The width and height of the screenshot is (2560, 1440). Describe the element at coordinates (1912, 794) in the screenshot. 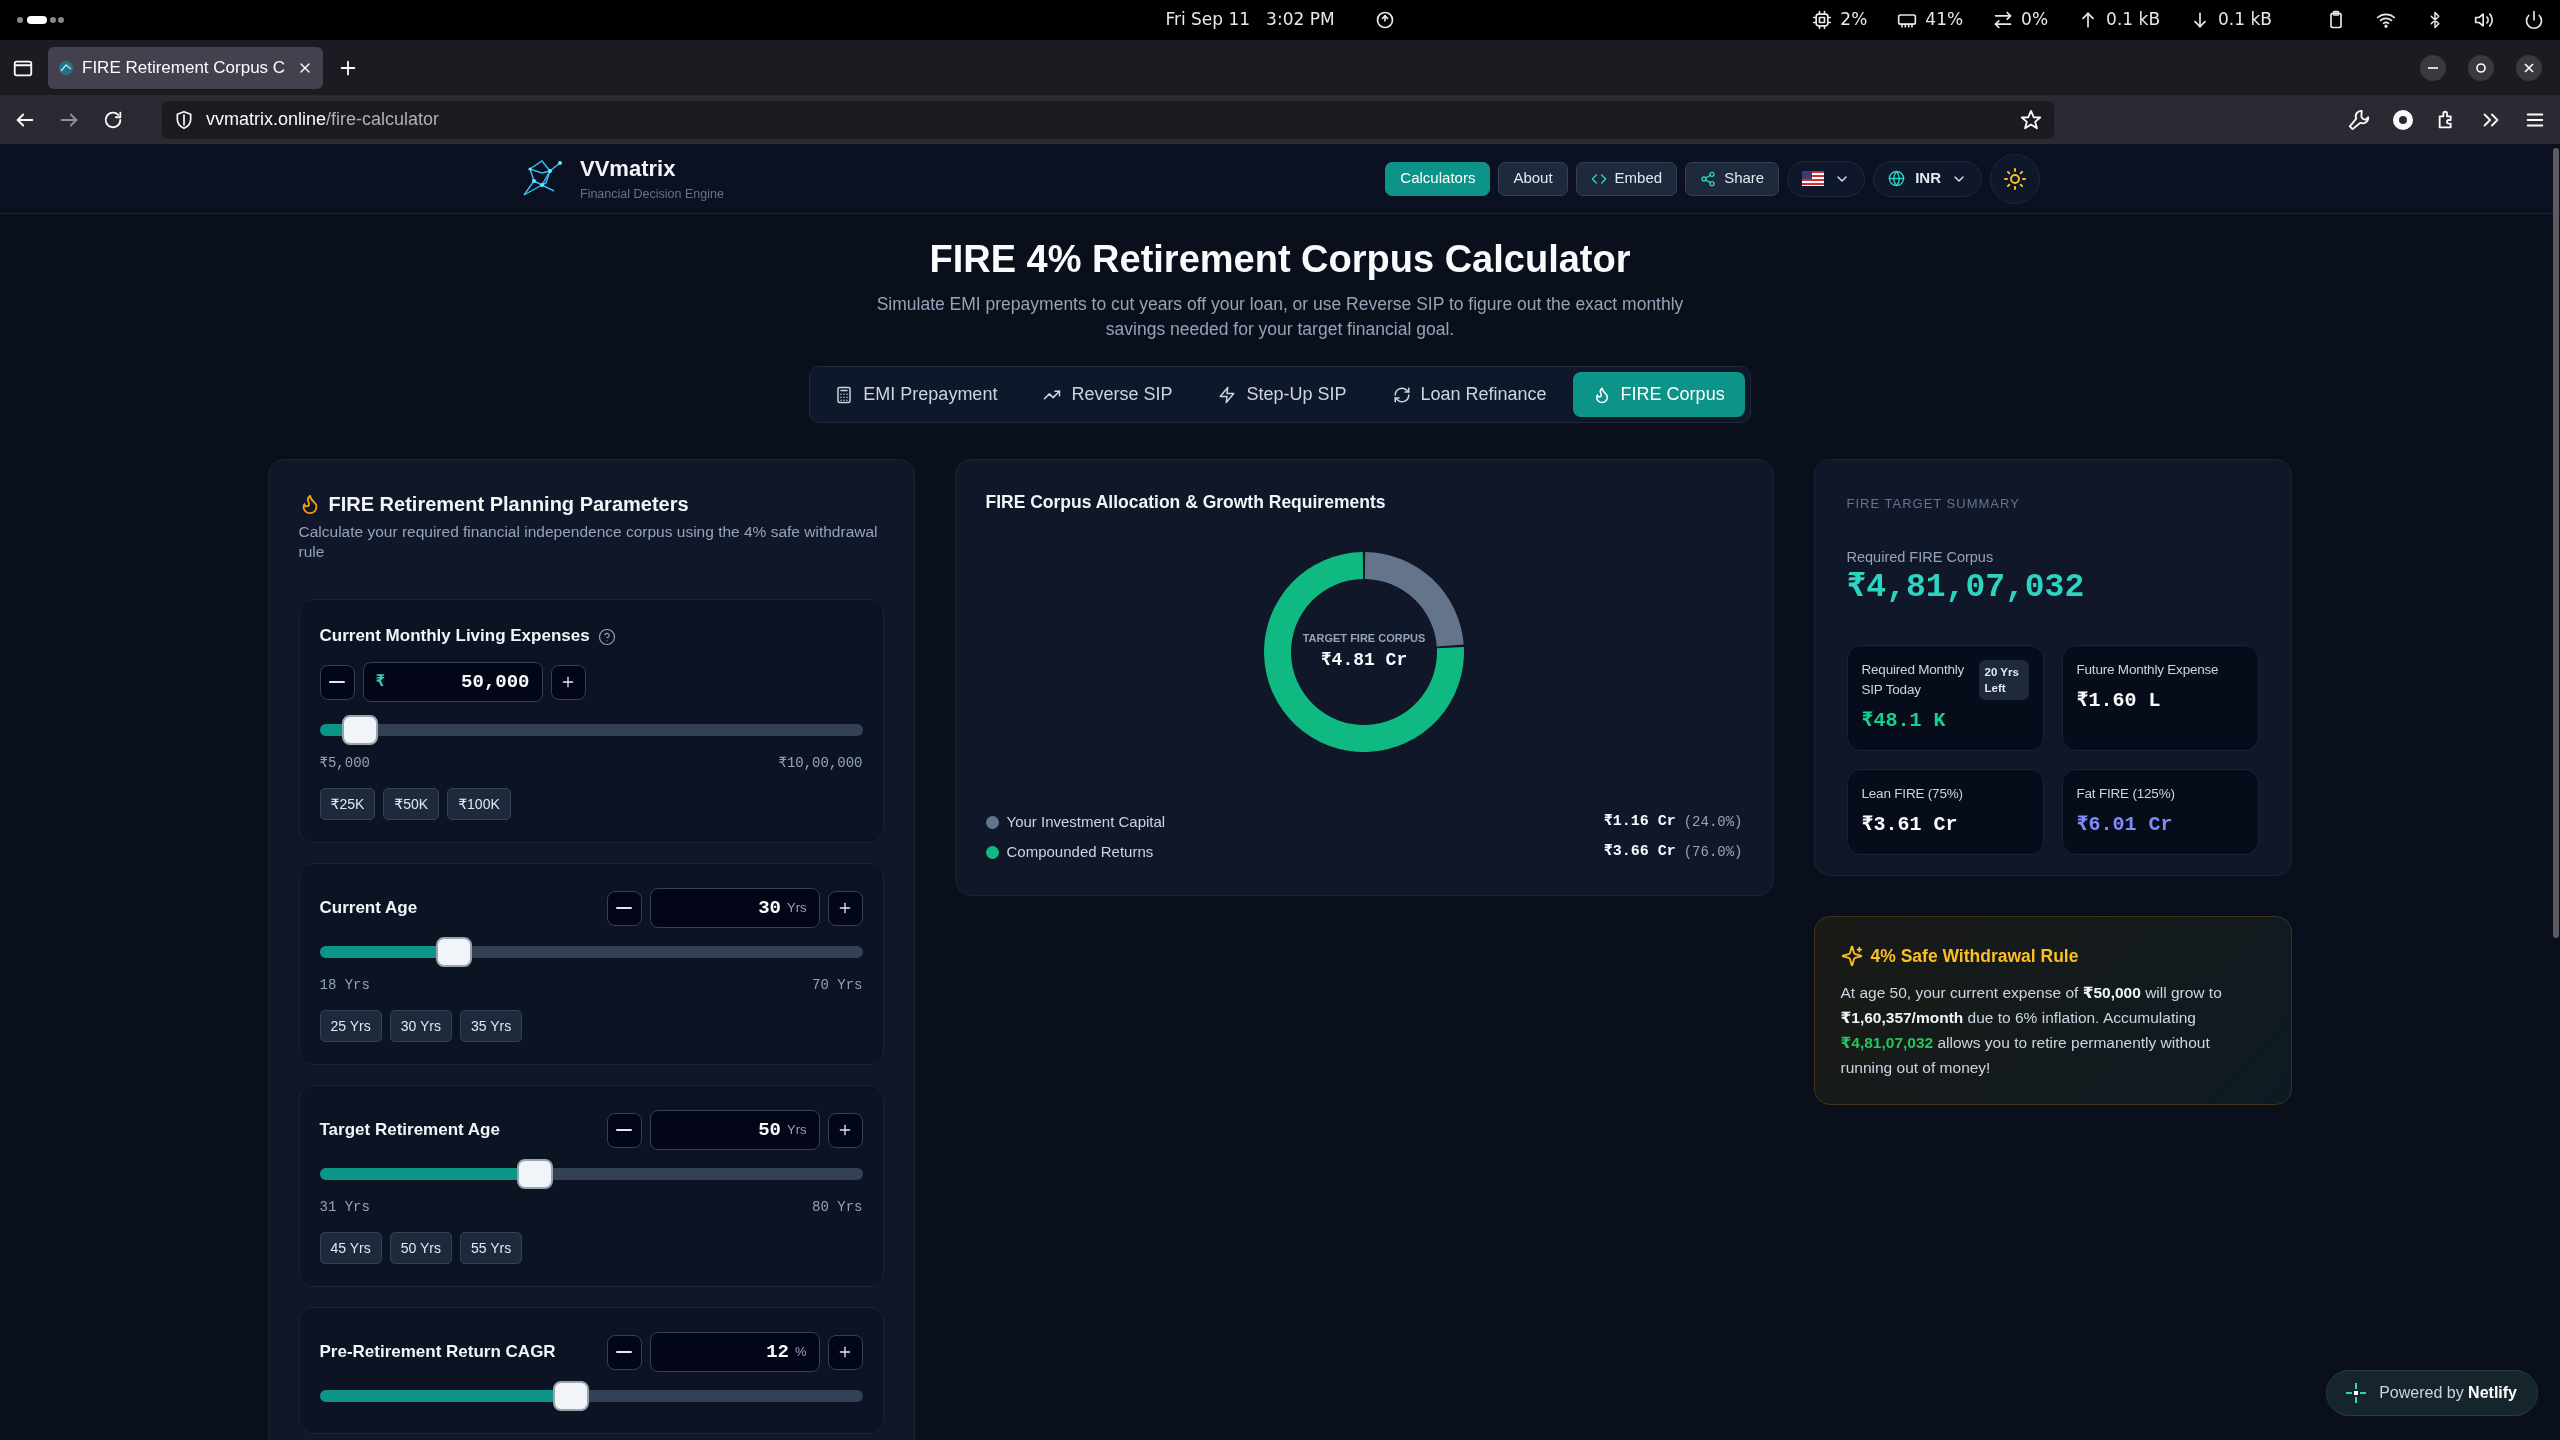

I see `tile-label: Lean FIRE (75%)` at that location.